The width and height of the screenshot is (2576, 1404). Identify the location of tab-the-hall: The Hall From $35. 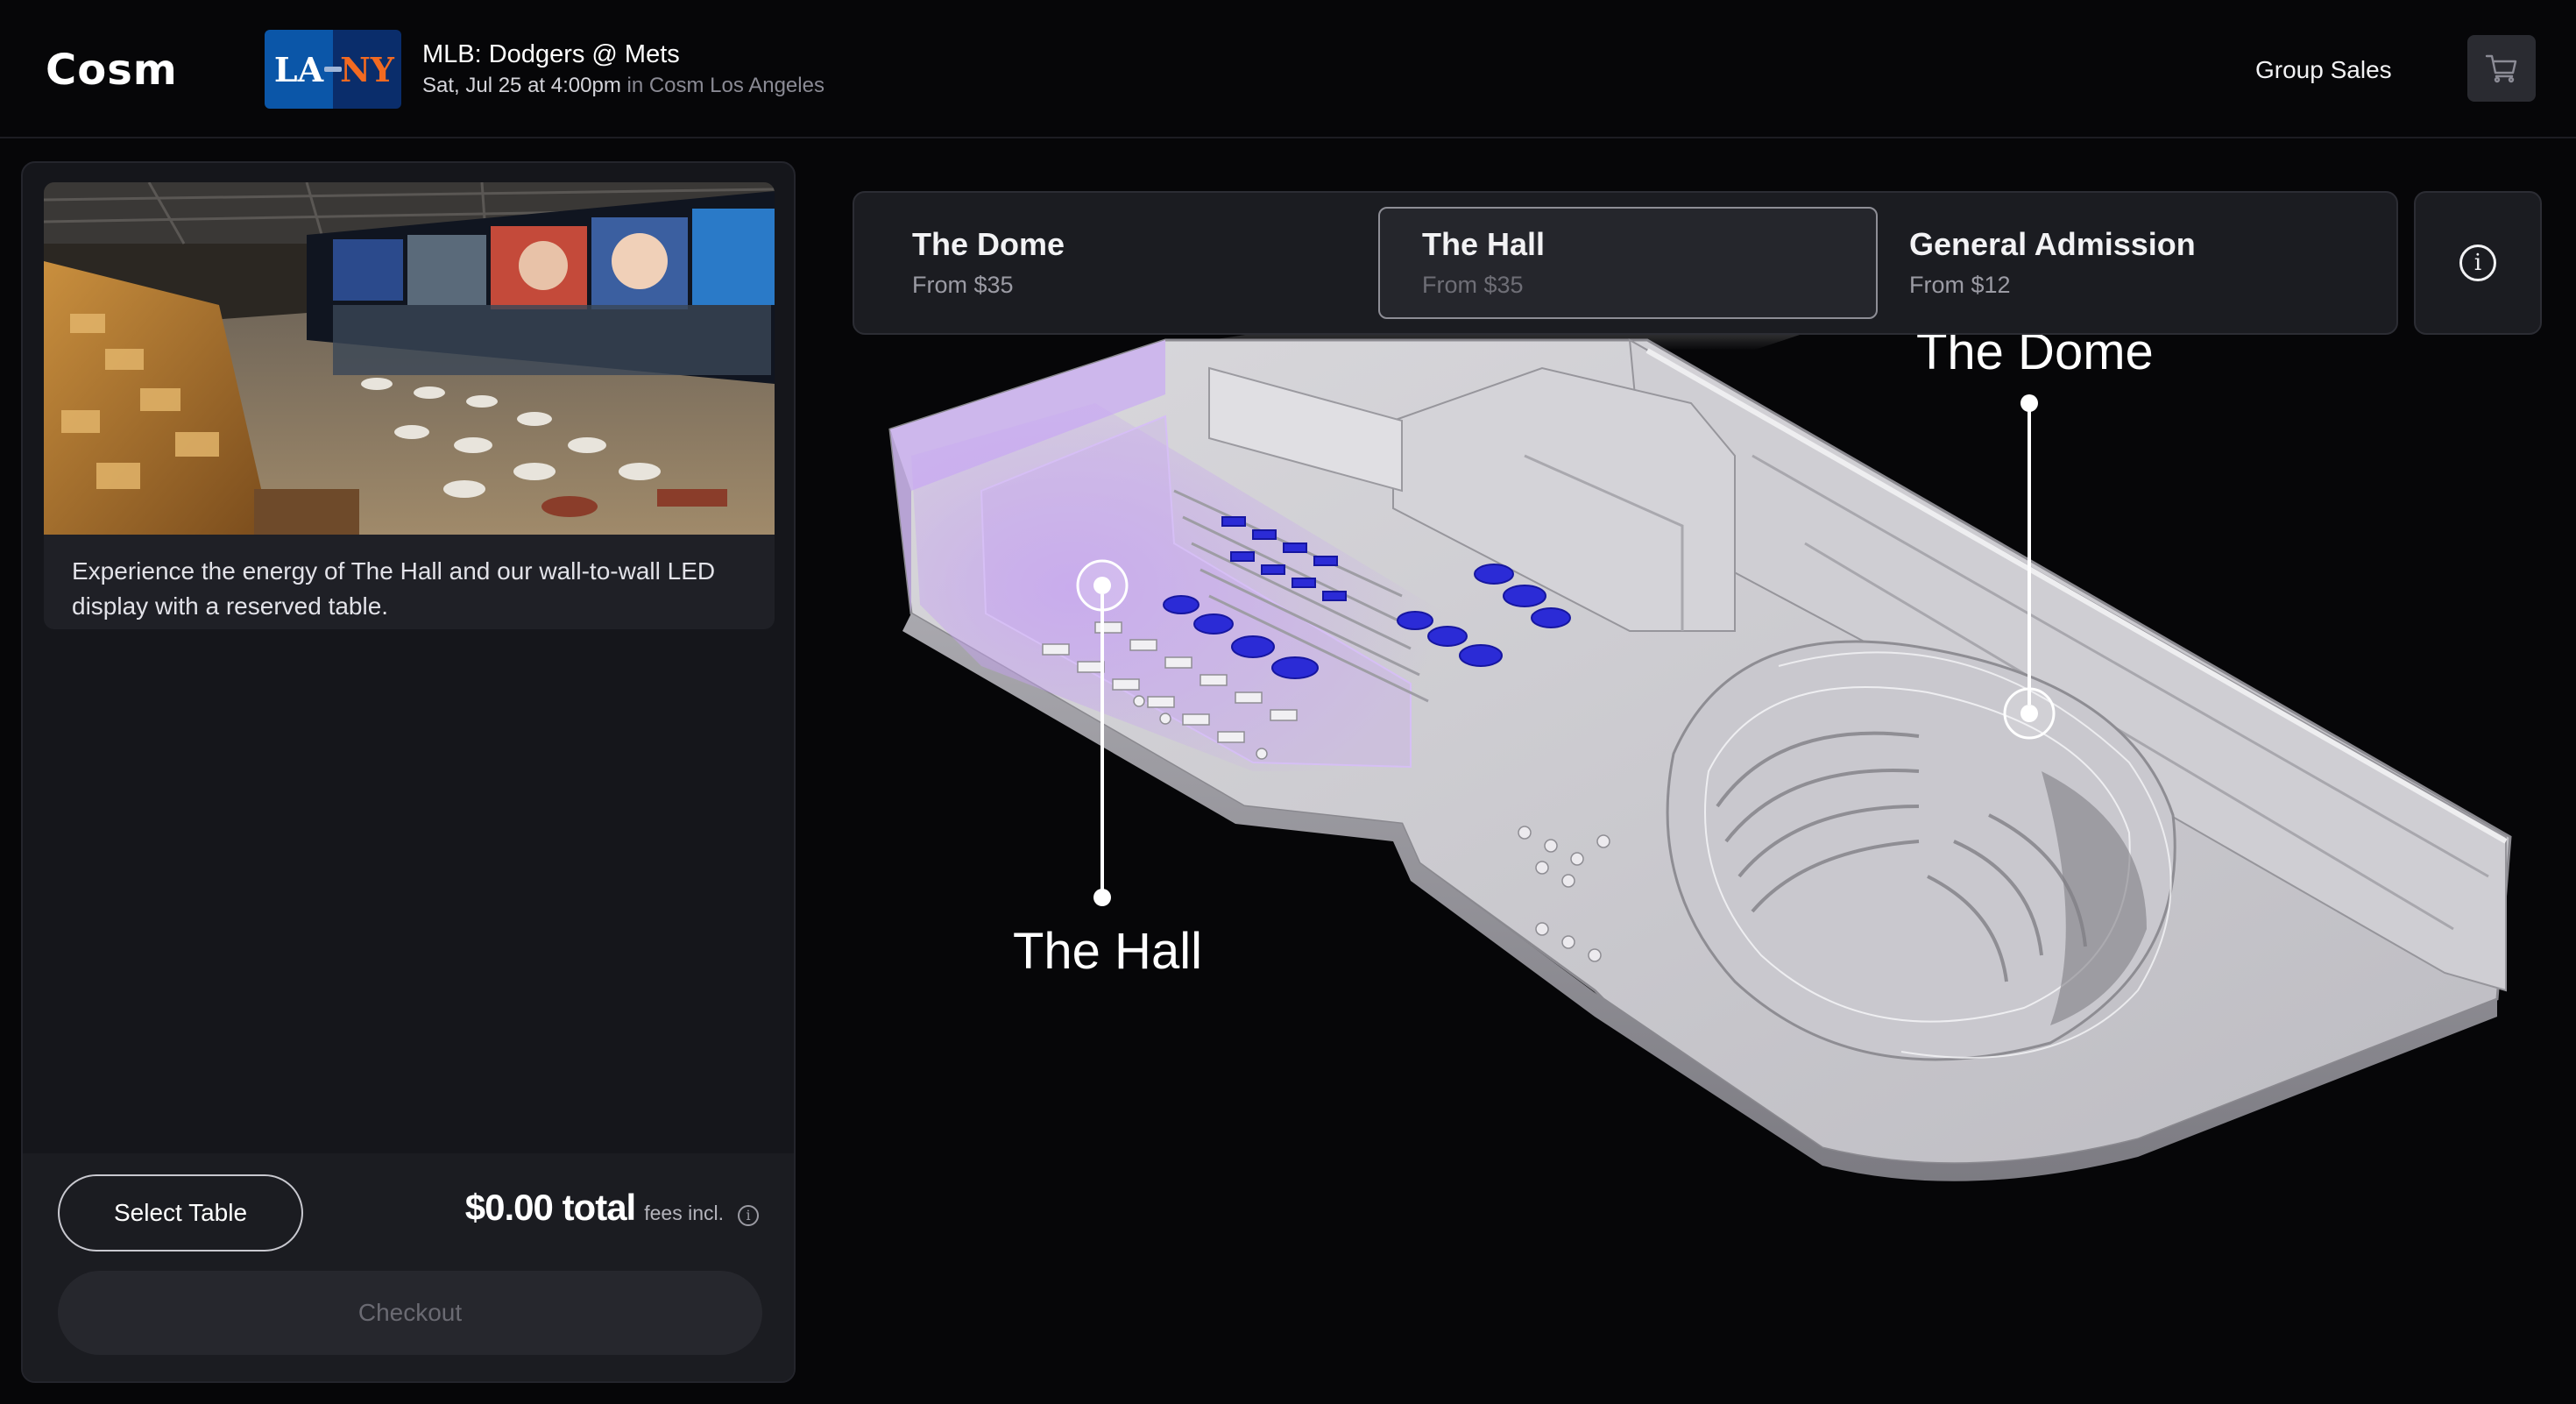
(1628, 263).